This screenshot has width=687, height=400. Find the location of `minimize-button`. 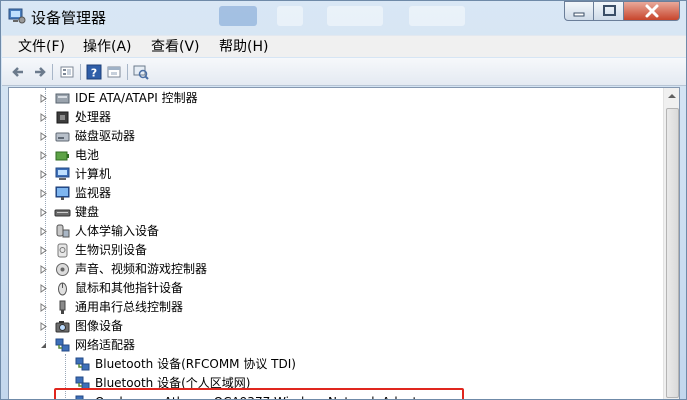

minimize-button is located at coordinates (579, 11).